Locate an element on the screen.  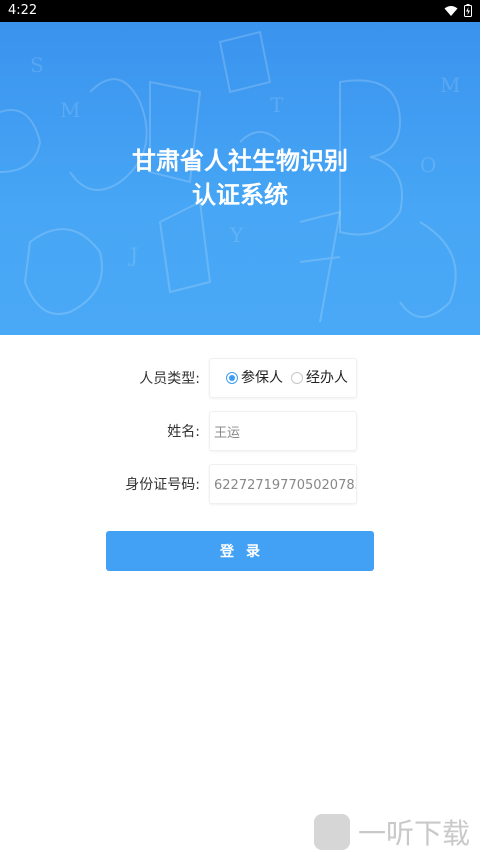
radio-checked-icon is located at coordinates (232, 378).